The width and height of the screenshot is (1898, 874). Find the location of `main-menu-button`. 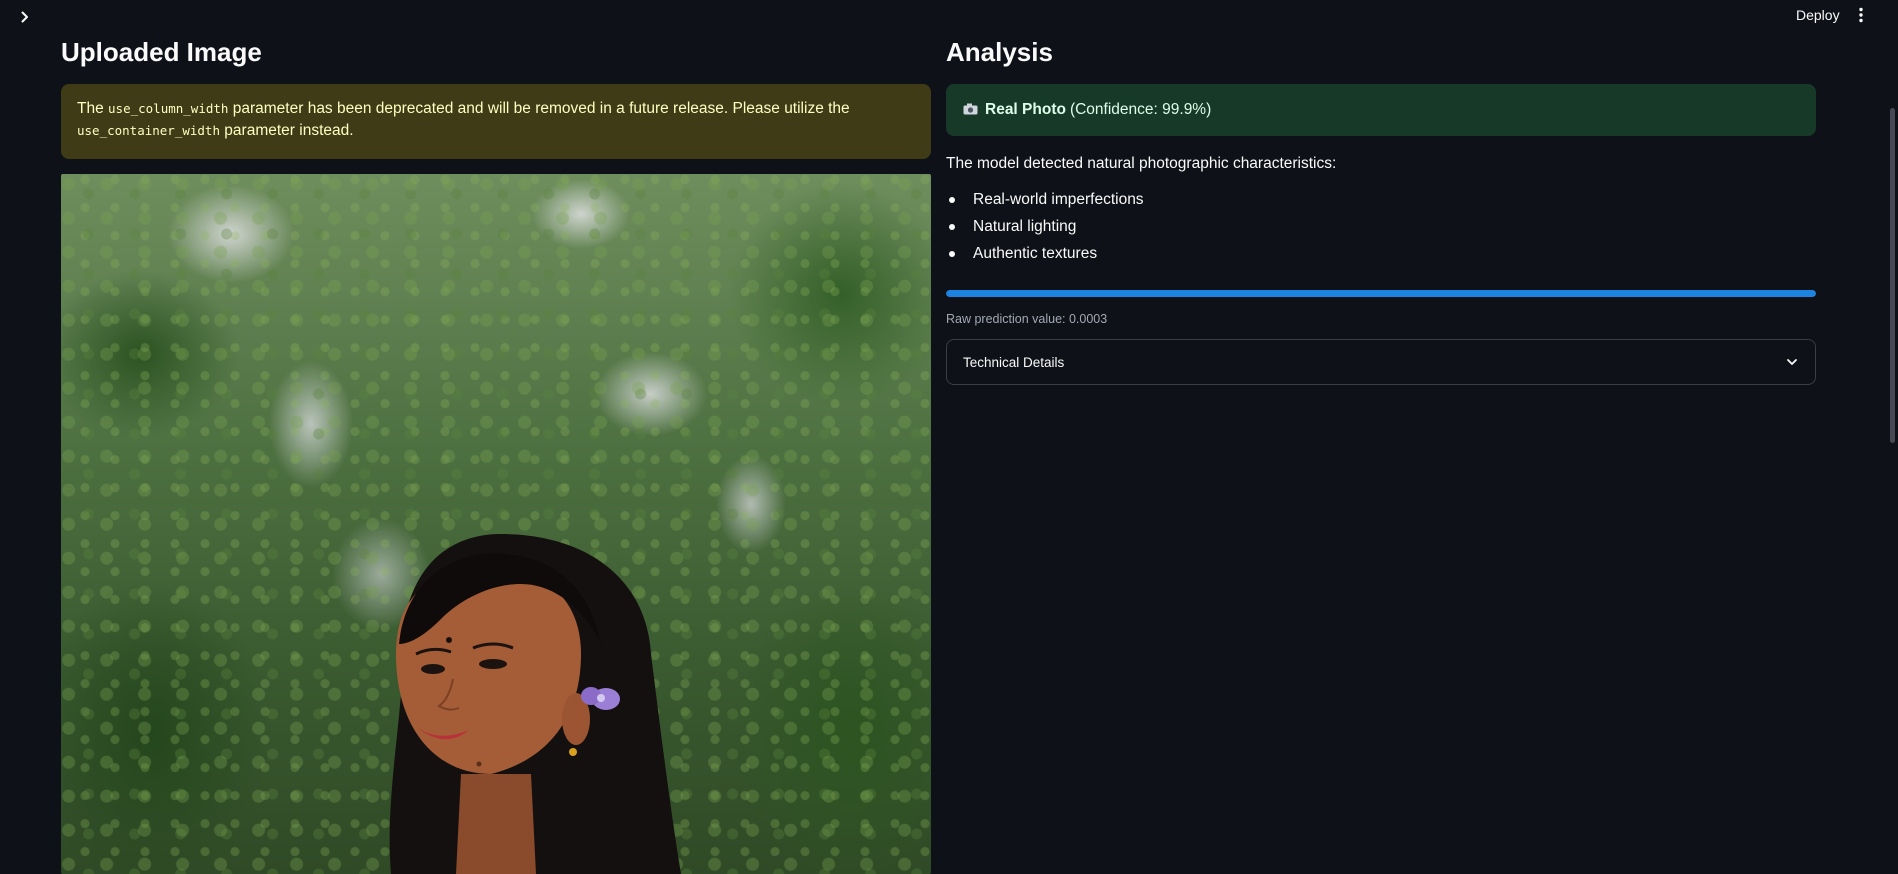

main-menu-button is located at coordinates (1861, 15).